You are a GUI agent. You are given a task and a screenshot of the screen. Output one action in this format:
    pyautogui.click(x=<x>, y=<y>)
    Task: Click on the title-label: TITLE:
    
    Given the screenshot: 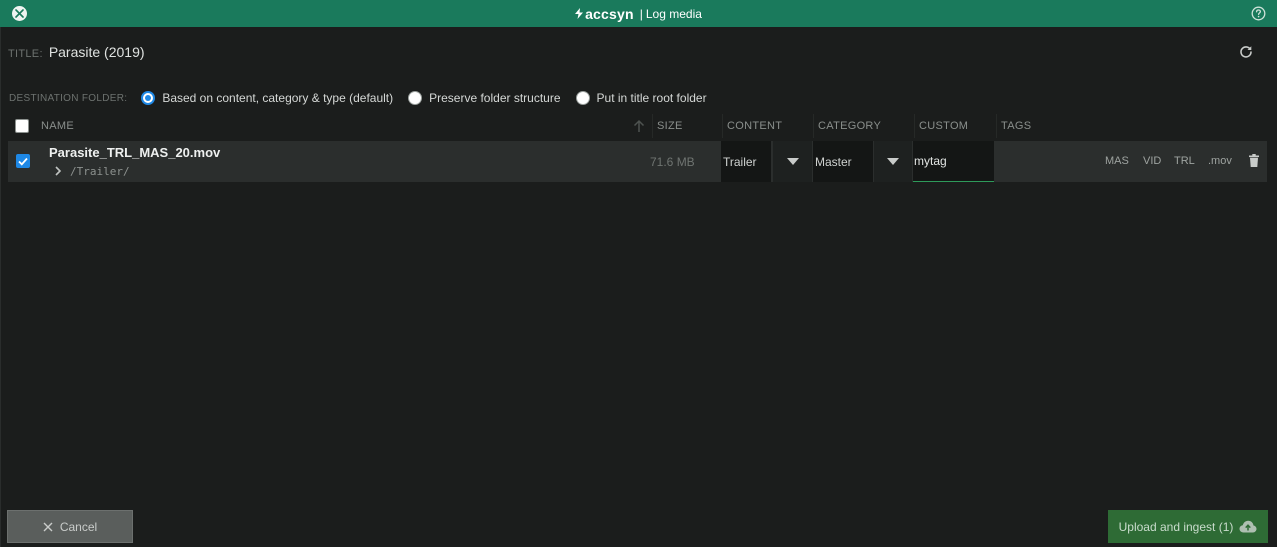 What is the action you would take?
    pyautogui.click(x=25, y=54)
    